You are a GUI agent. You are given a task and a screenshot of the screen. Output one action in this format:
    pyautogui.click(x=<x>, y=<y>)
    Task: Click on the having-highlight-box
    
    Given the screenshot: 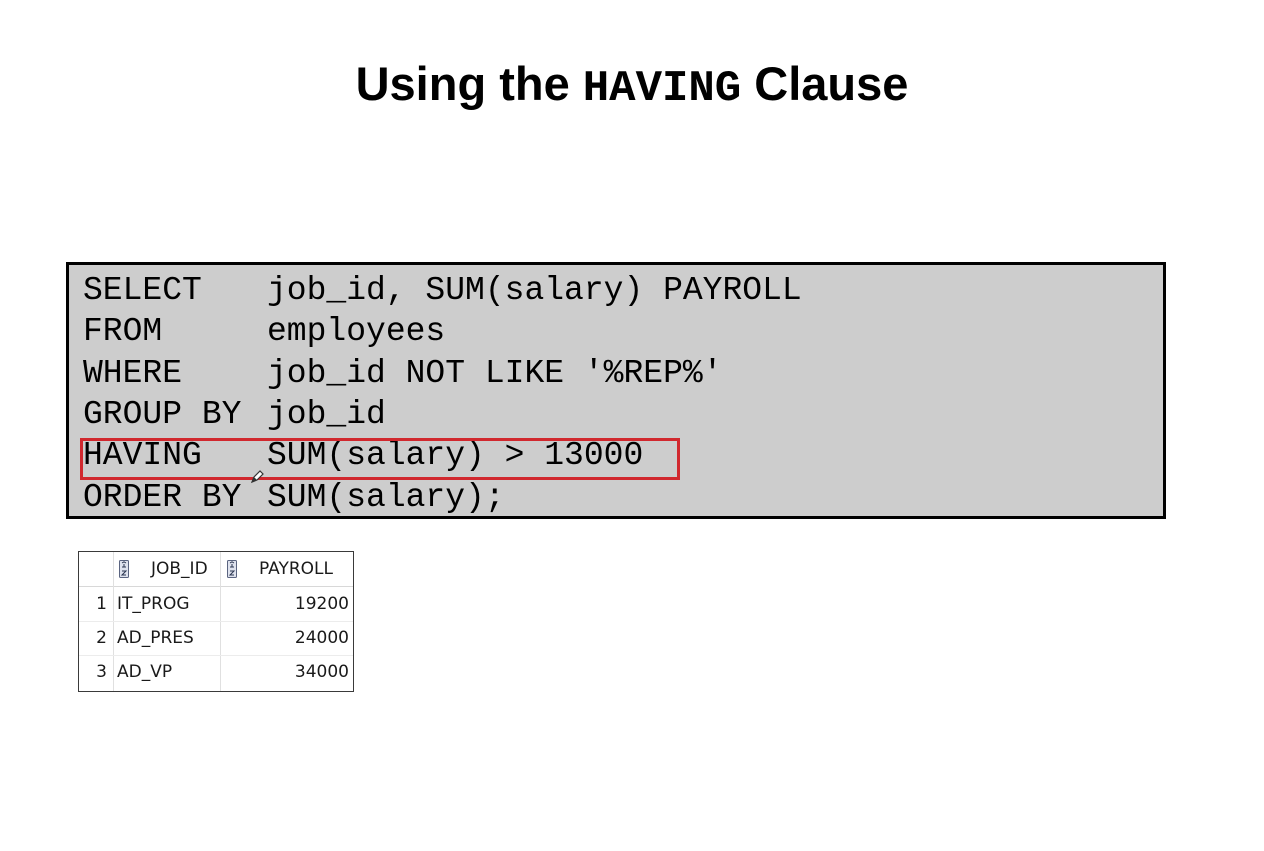 What is the action you would take?
    pyautogui.click(x=380, y=459)
    